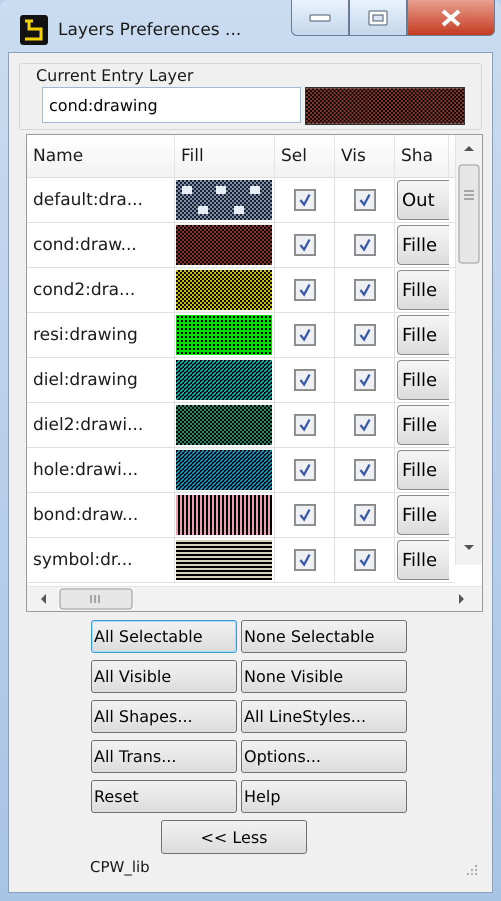  What do you see at coordinates (324, 796) in the screenshot?
I see `action-button: Help` at bounding box center [324, 796].